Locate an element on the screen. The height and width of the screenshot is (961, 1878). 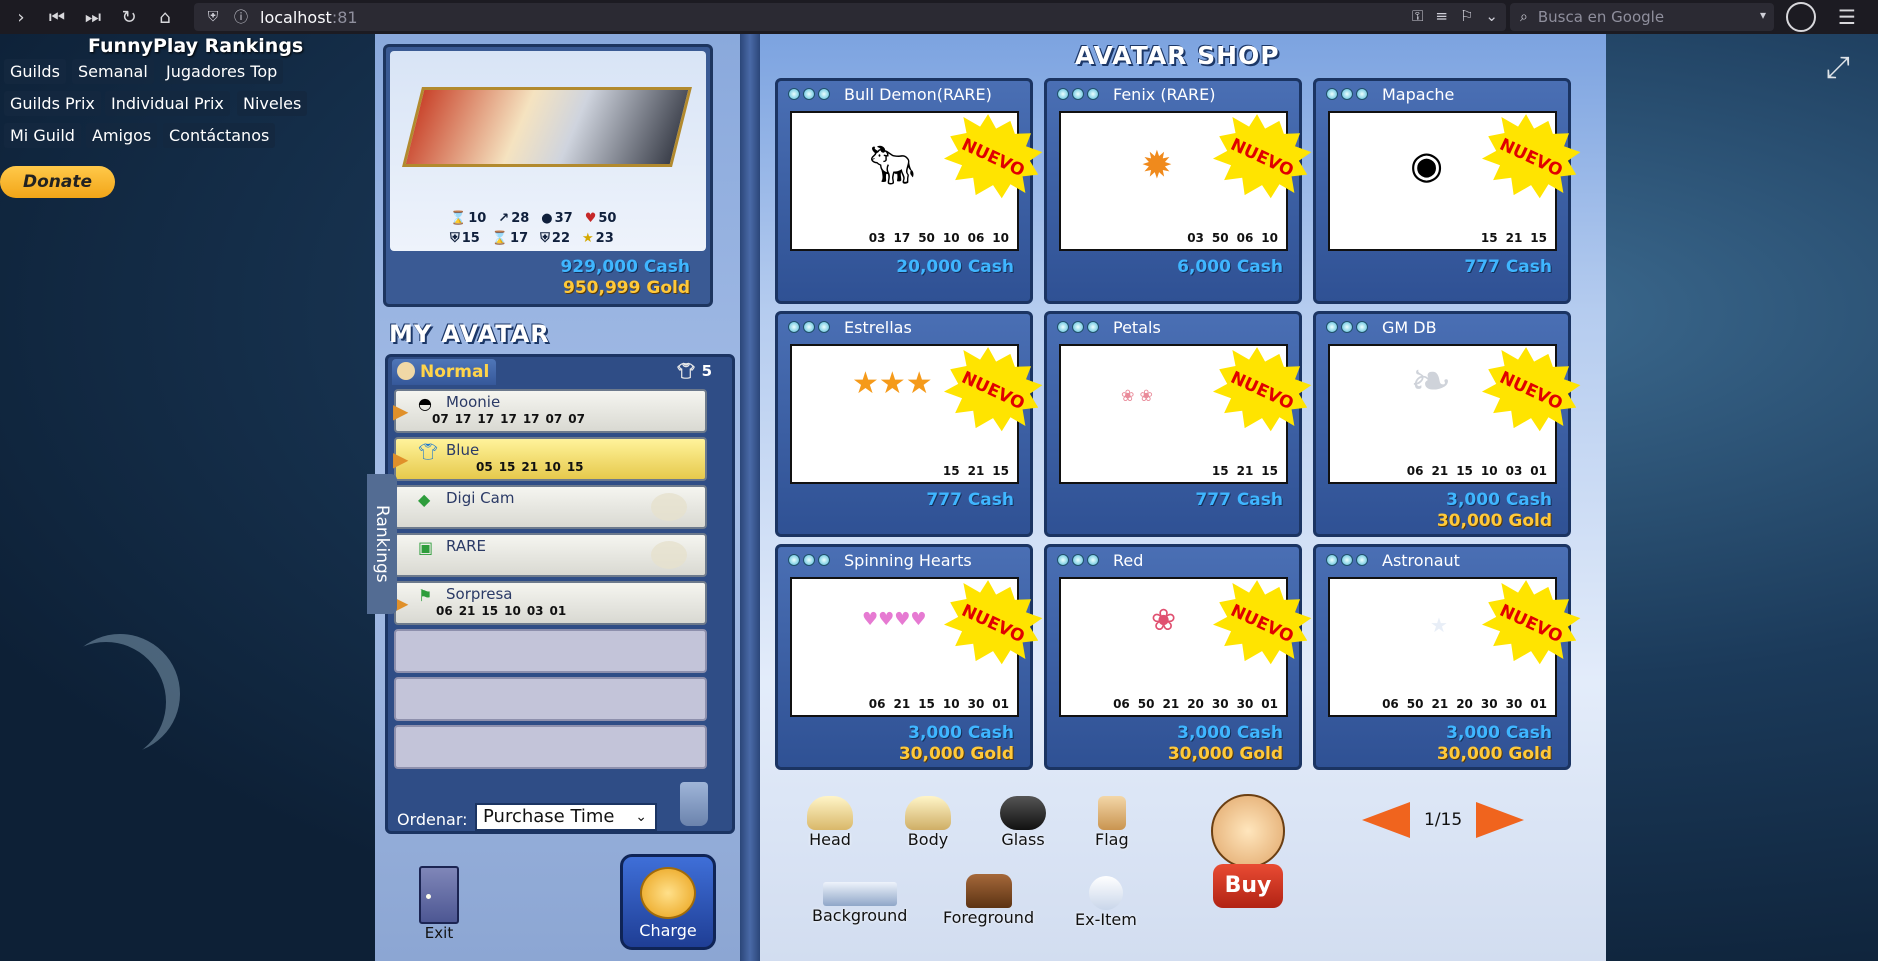
link-contactanos: Contáctanos is located at coordinates (219, 135).